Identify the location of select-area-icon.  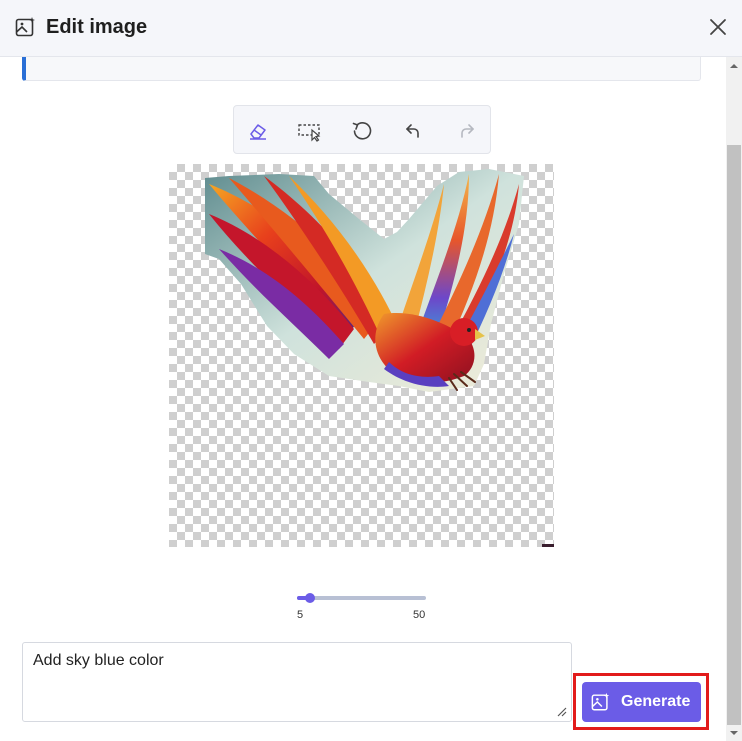
(309, 133).